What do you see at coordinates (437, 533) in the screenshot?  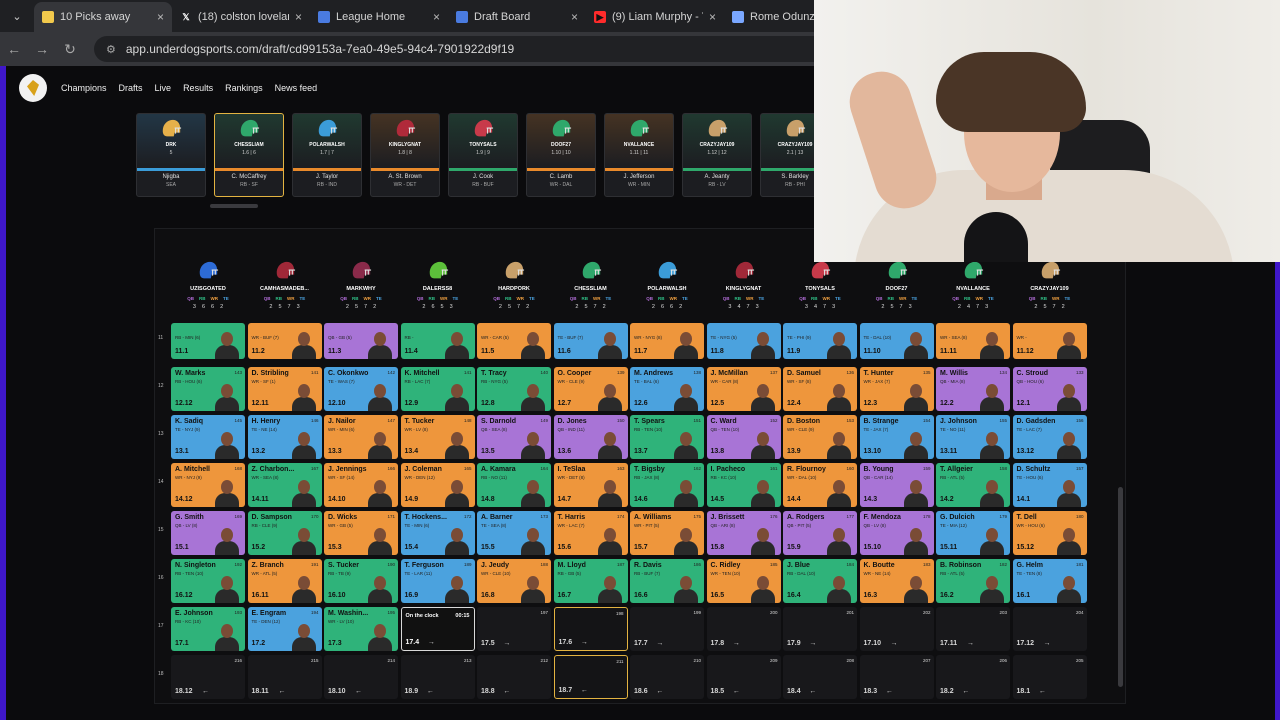 I see `pick-cell: T. Hockens... TE - MIN (6) 172 15.4` at bounding box center [437, 533].